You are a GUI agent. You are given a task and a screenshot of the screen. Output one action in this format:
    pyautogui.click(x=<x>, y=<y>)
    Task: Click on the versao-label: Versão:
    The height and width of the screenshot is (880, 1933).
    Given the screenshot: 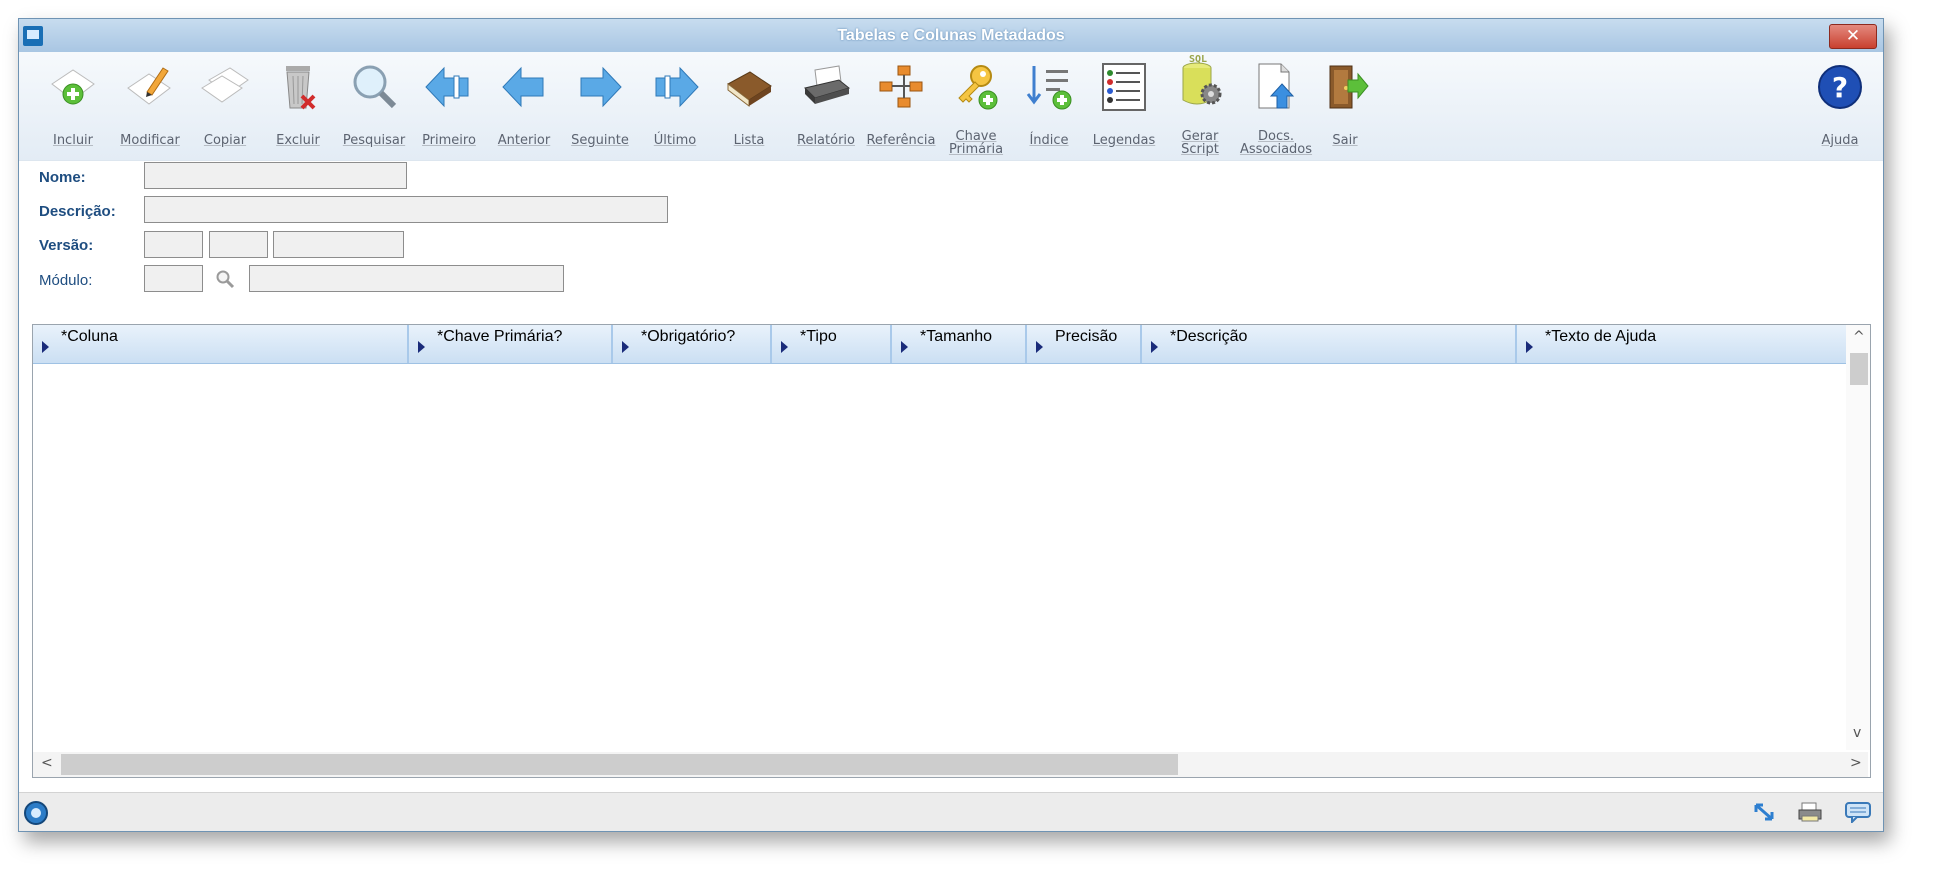 What is the action you would take?
    pyautogui.click(x=66, y=245)
    